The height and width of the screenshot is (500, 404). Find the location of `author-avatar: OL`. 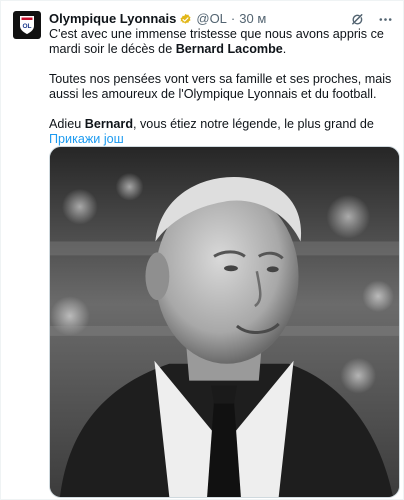

author-avatar: OL is located at coordinates (27, 25).